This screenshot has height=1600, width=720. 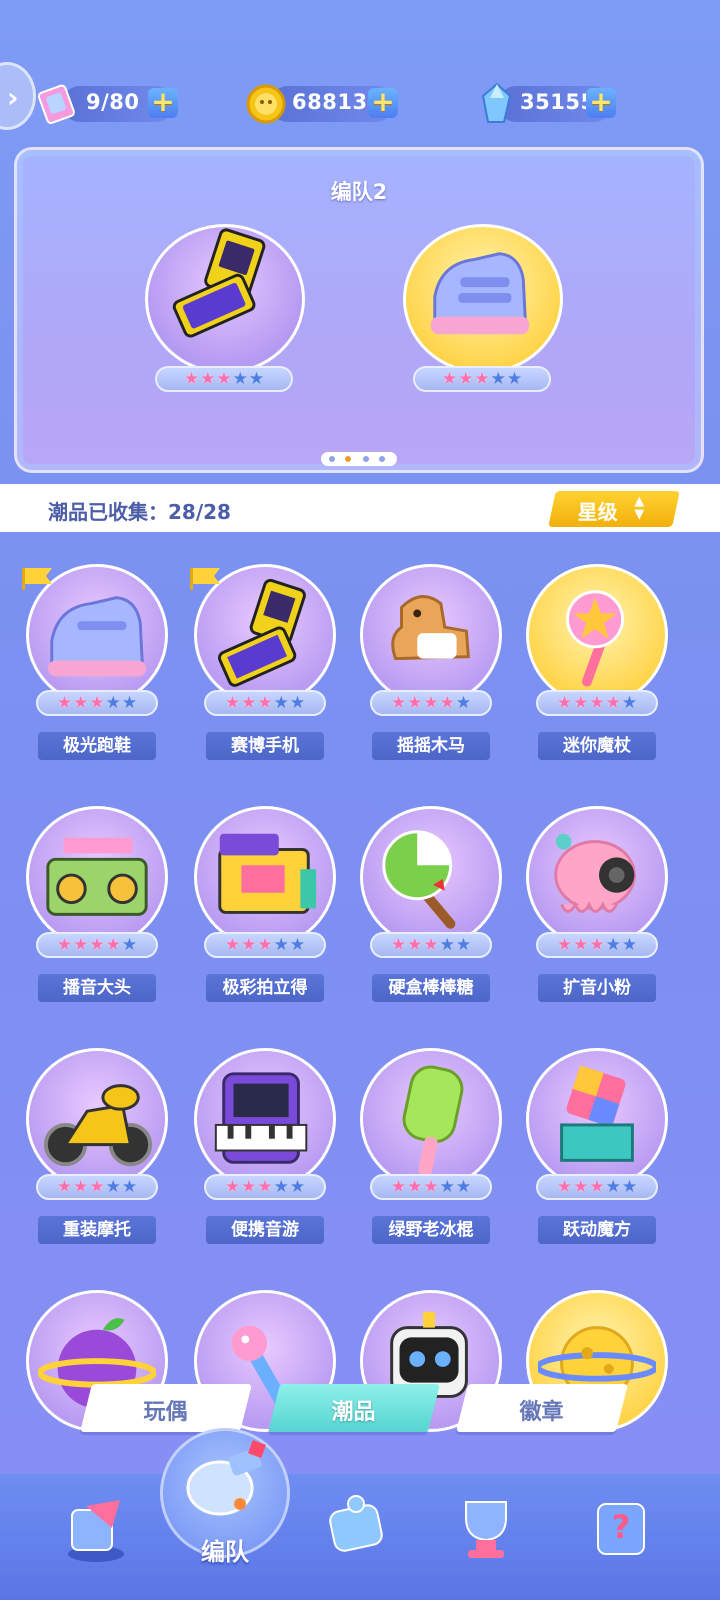 What do you see at coordinates (601, 103) in the screenshot?
I see `add-crystals-button: +` at bounding box center [601, 103].